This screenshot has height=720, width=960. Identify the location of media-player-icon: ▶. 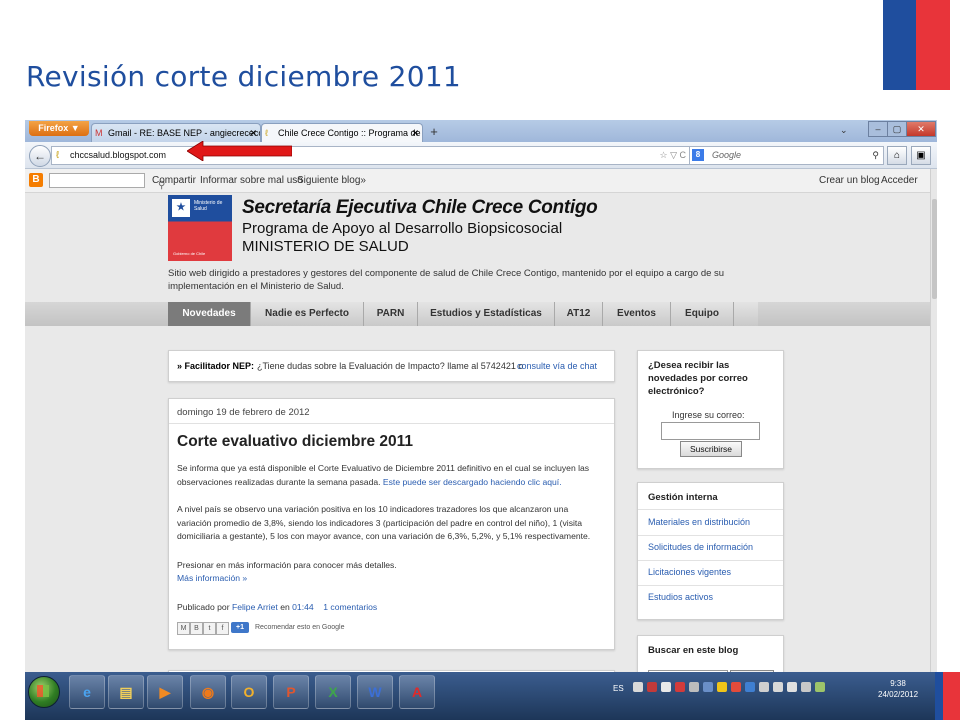
(165, 692).